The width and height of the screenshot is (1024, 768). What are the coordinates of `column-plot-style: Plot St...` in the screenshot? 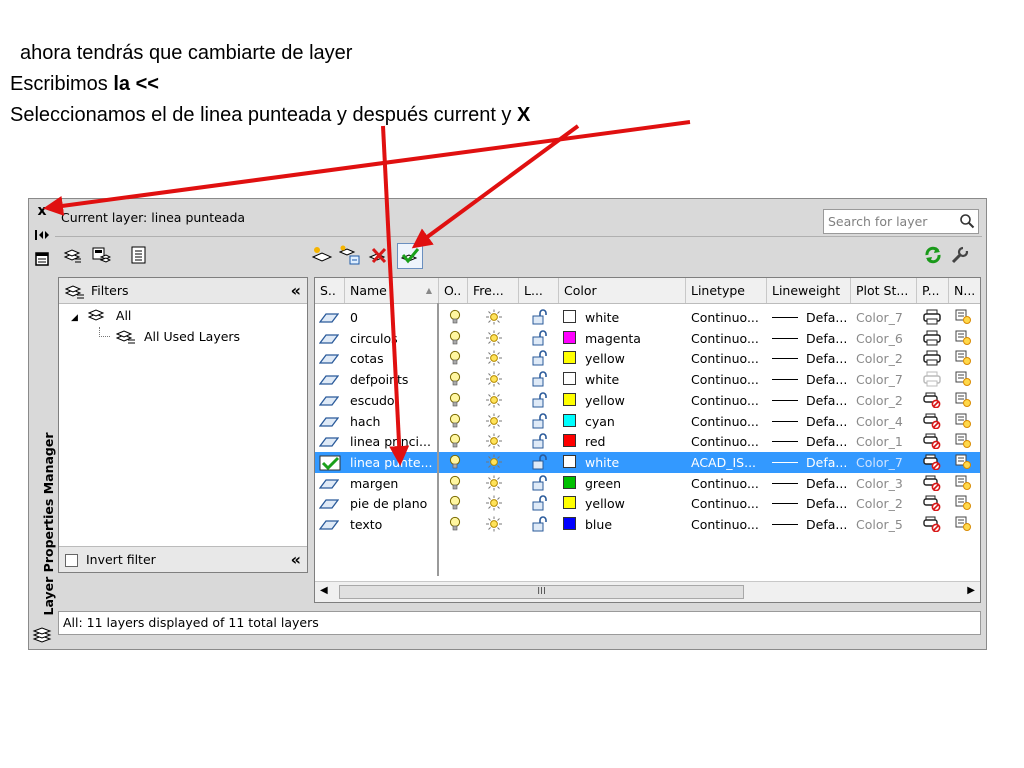 It's located at (884, 290).